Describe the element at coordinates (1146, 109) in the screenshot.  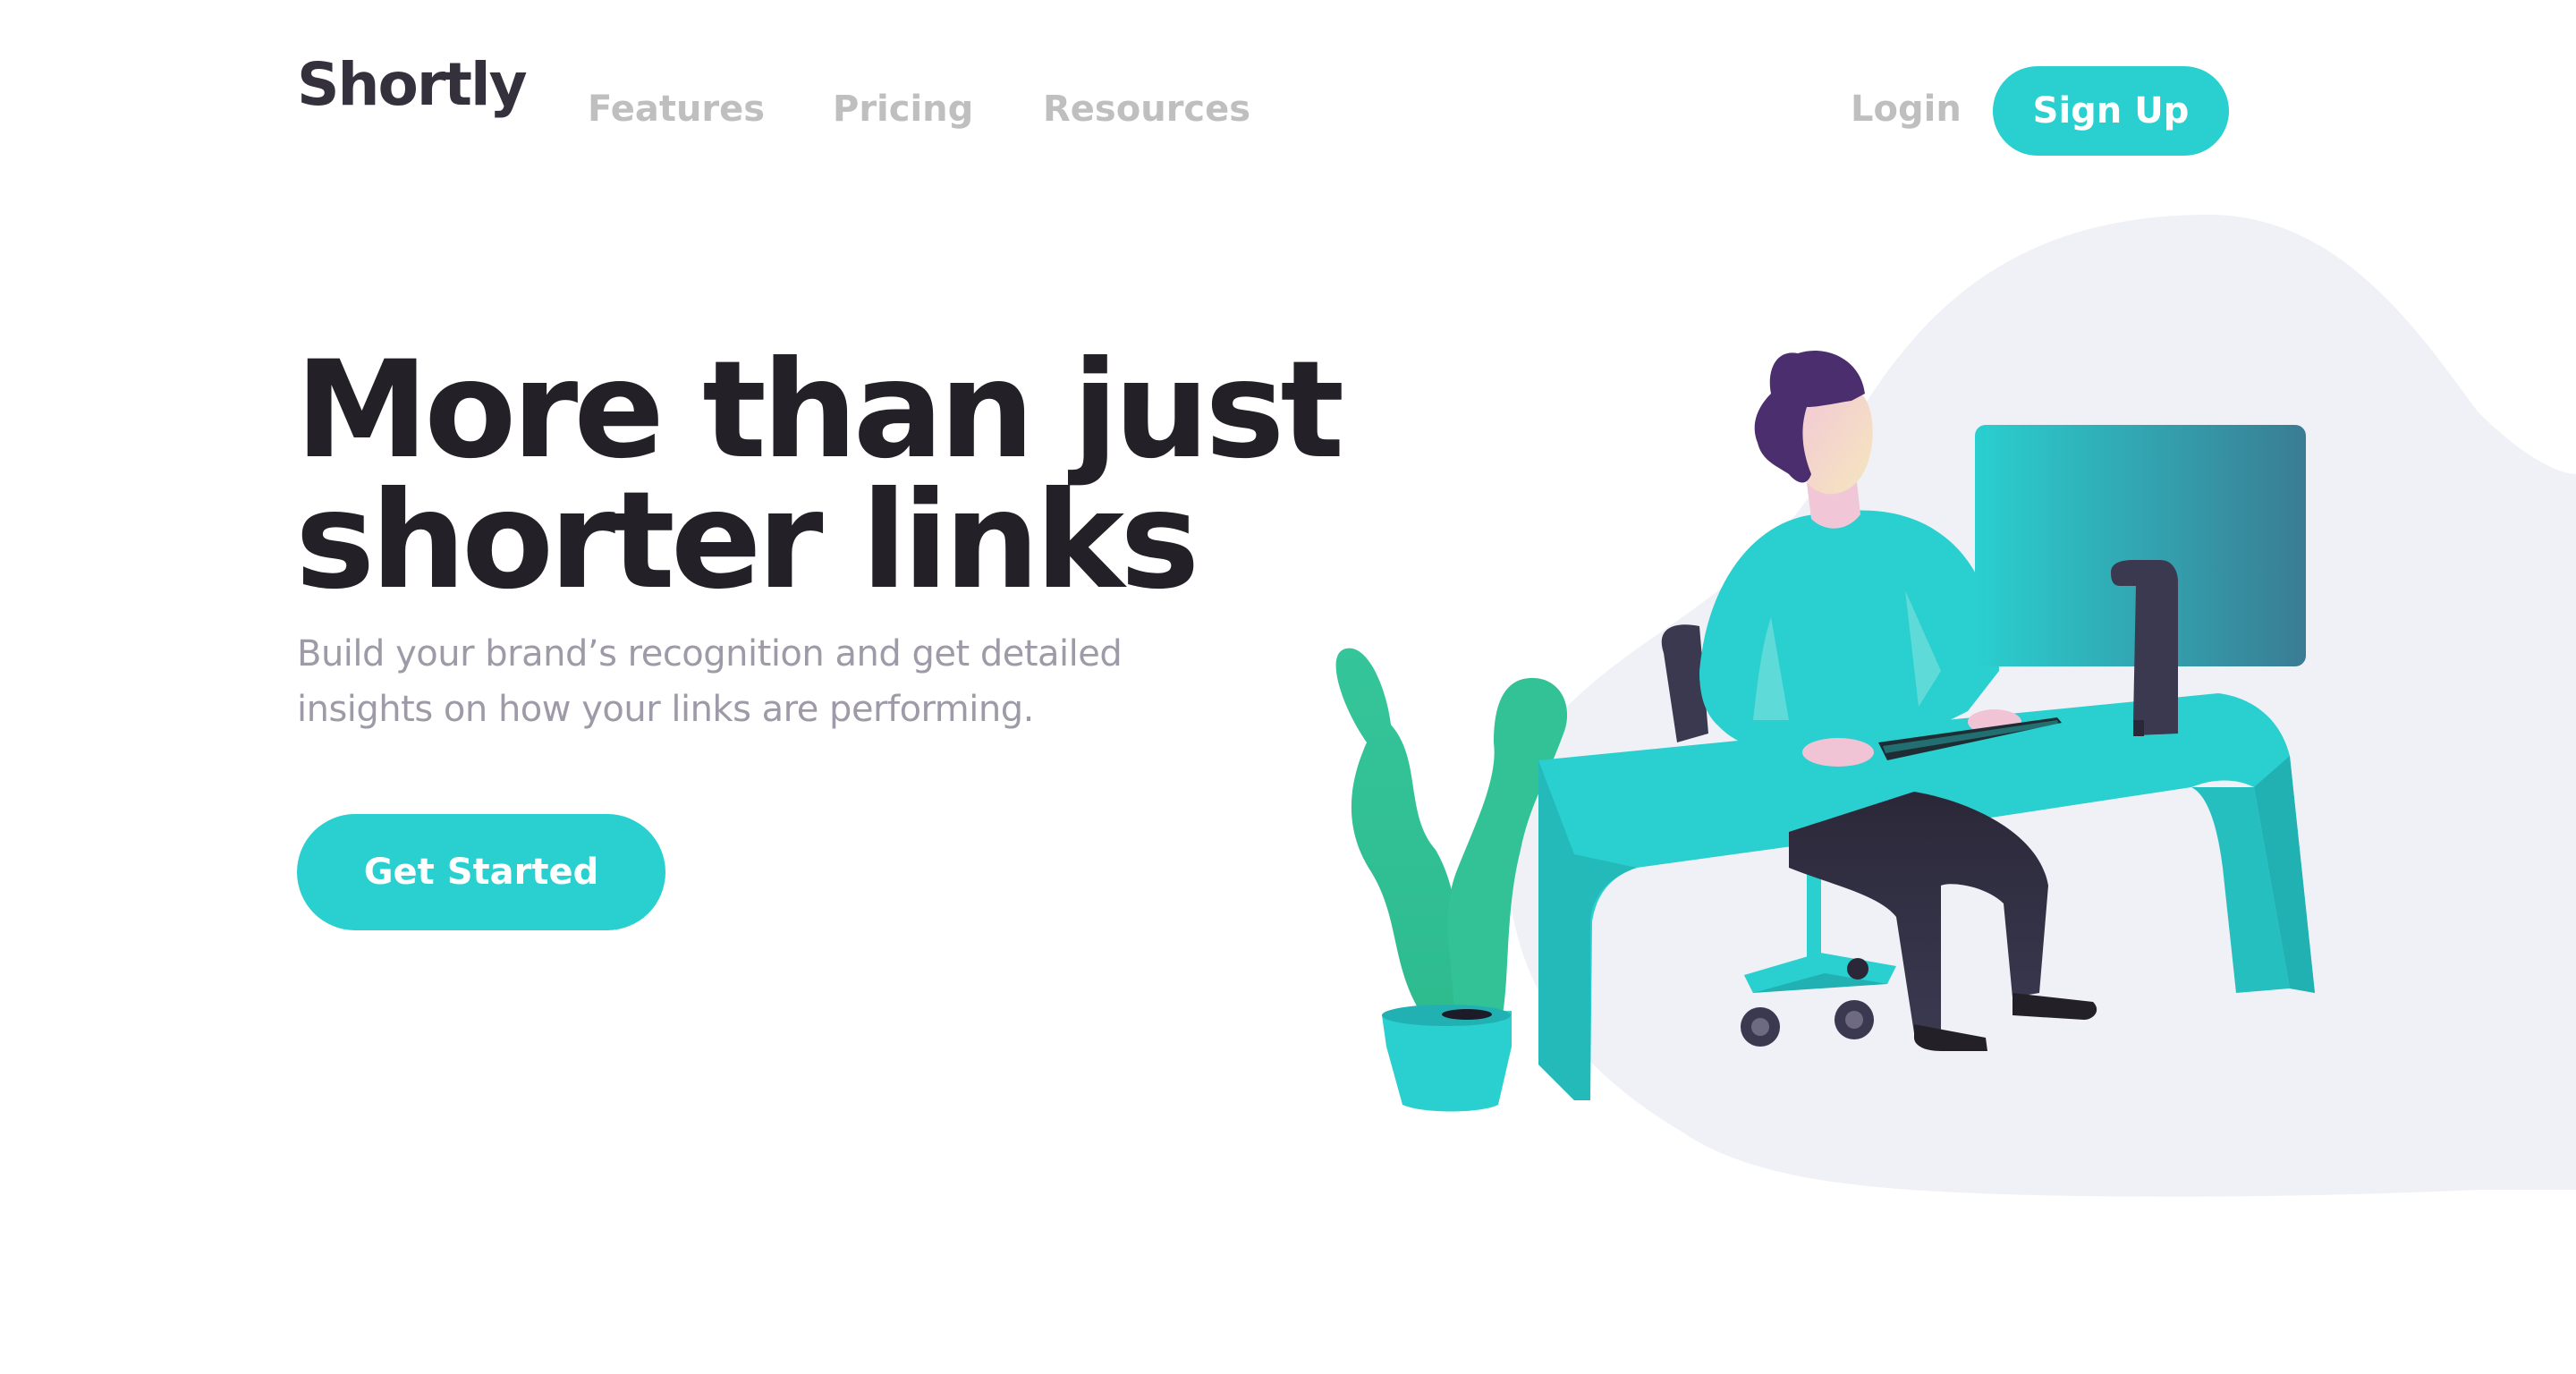
I see `nav-link-resources: Resources` at that location.